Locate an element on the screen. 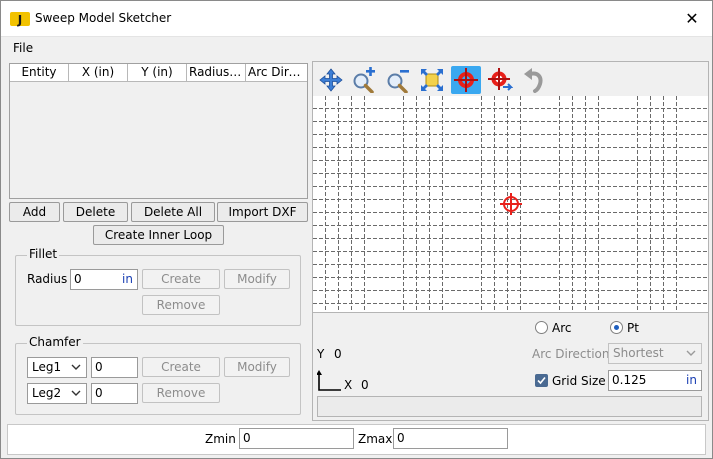 This screenshot has width=713, height=459. arc-direction-select: Shortest is located at coordinates (655, 353).